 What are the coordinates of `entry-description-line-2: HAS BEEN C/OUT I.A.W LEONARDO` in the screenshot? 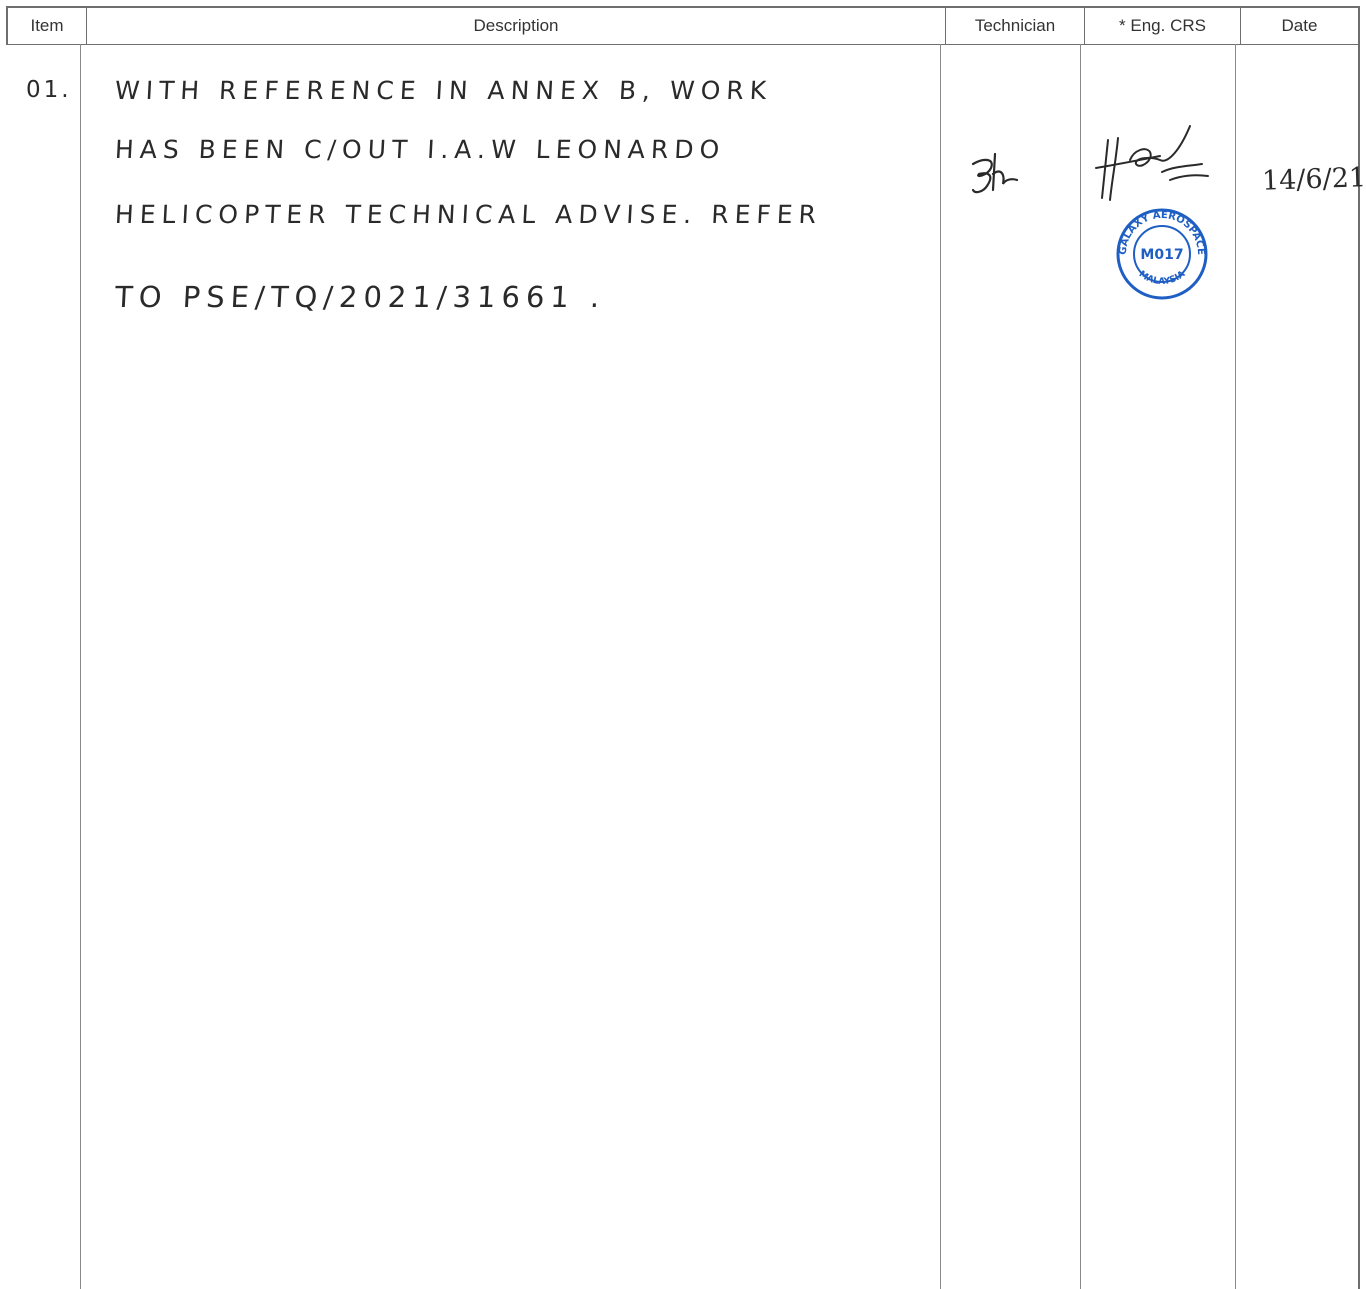 It's located at (420, 149).